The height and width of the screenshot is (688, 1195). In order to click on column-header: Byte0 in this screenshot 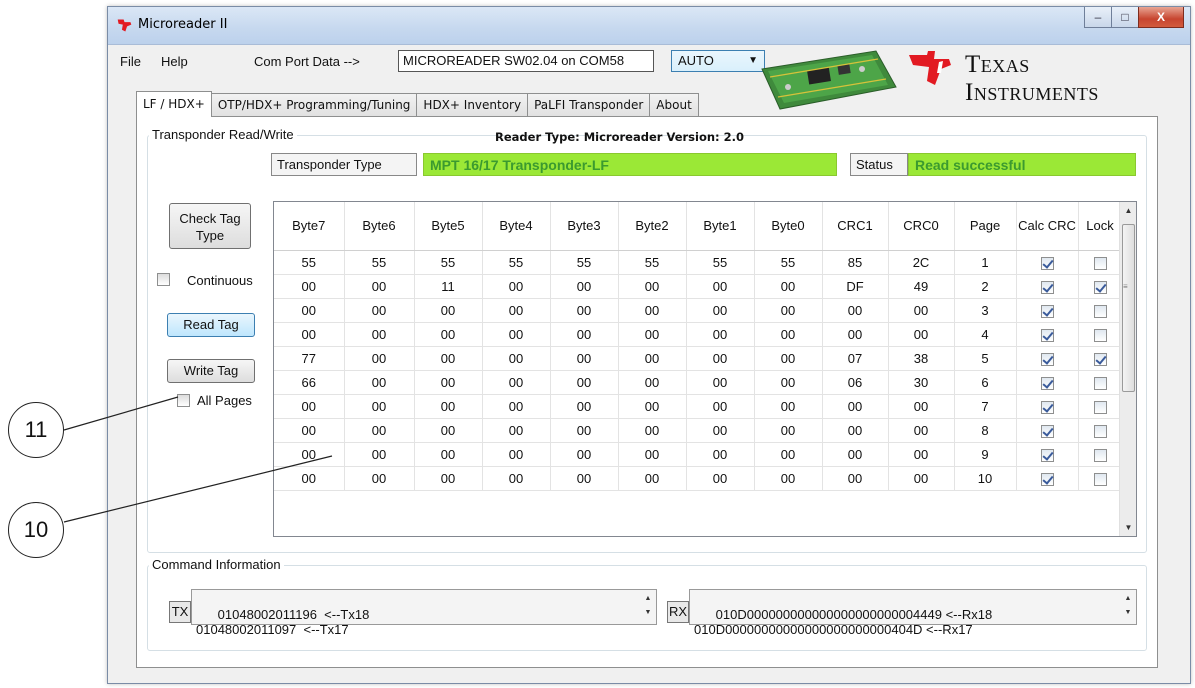, I will do `click(788, 226)`.